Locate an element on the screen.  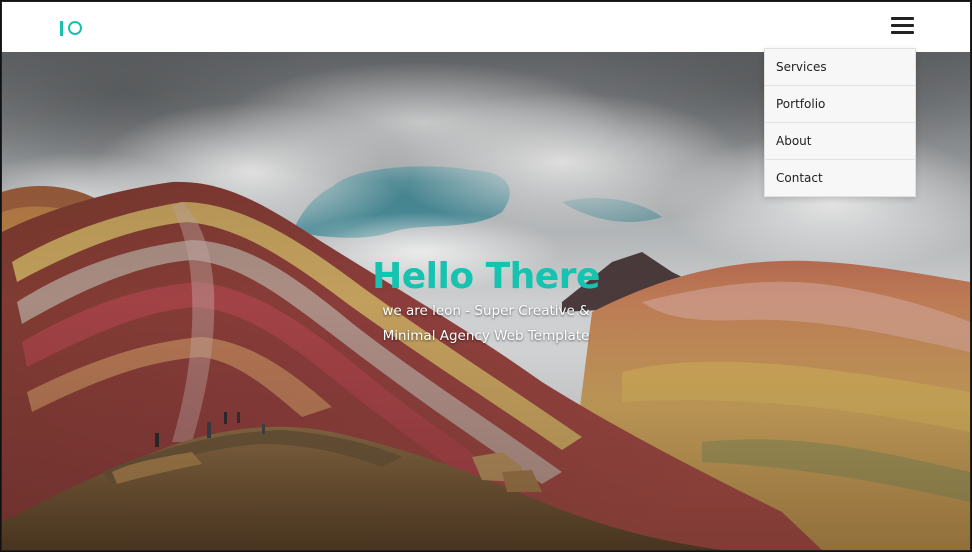
menu-item-about: About is located at coordinates (840, 141).